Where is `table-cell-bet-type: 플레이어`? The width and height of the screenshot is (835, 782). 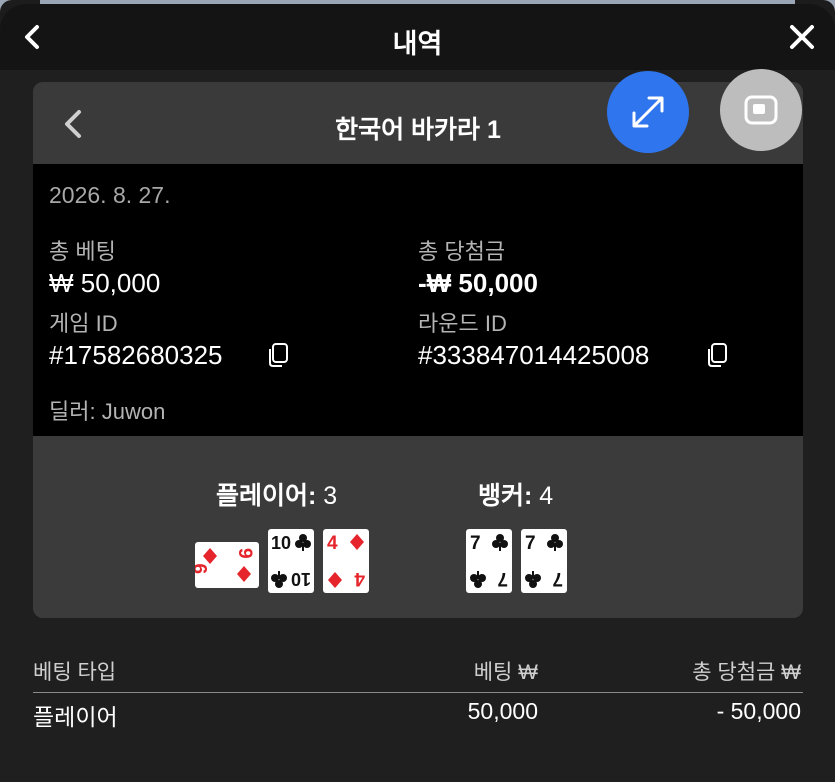
table-cell-bet-type: 플레이어 is located at coordinates (75, 717).